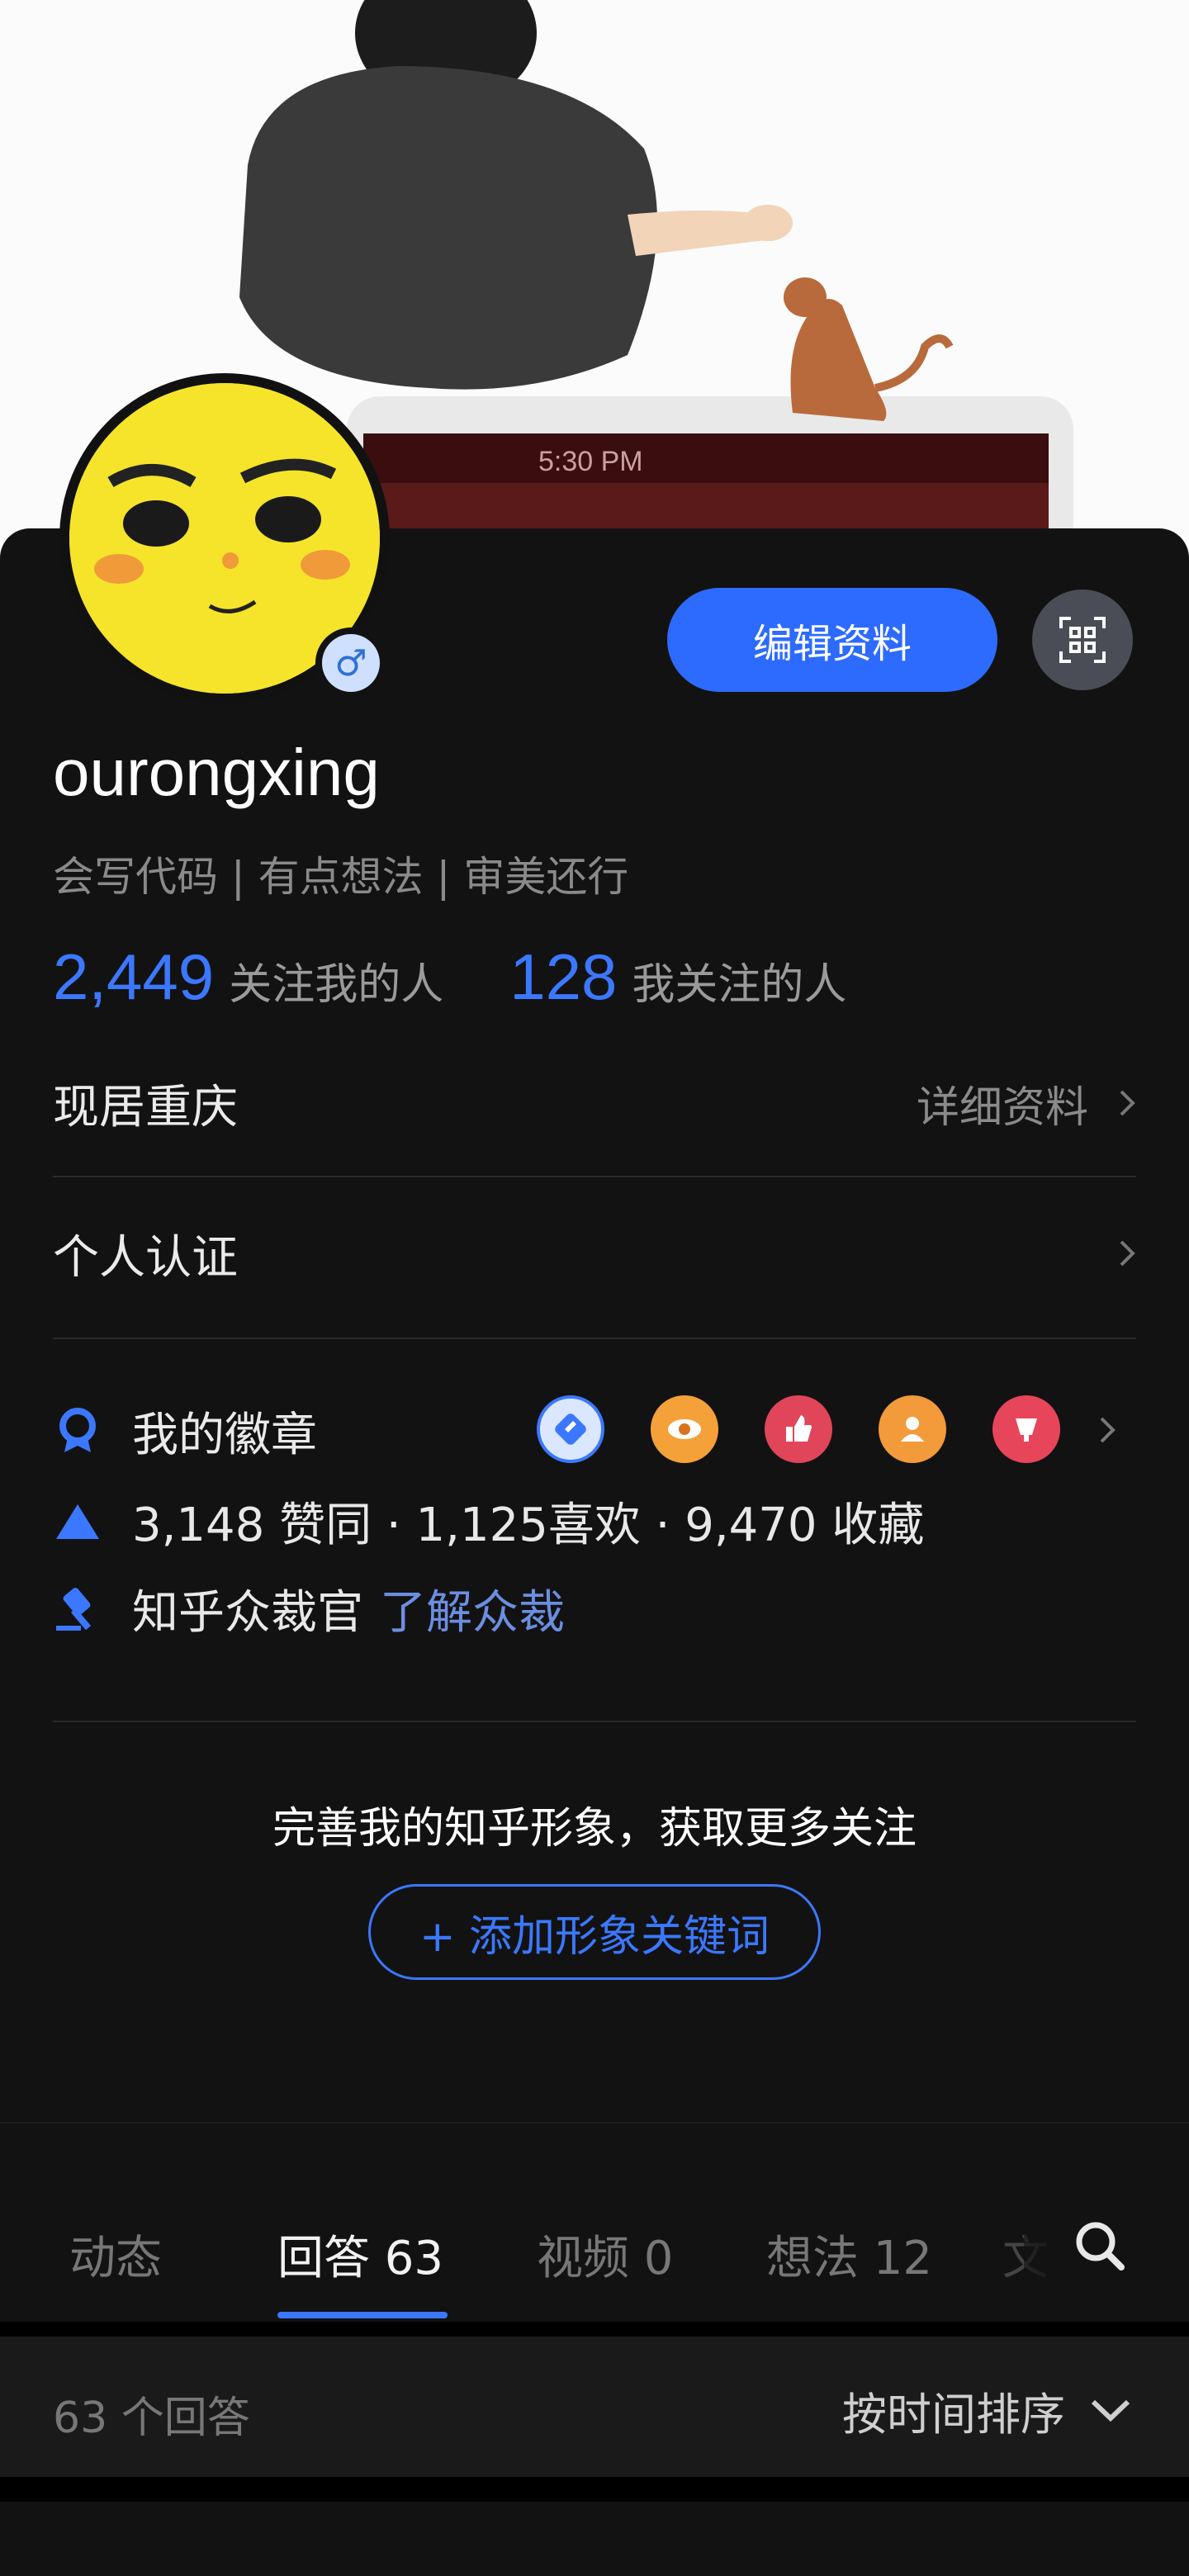 This screenshot has width=1189, height=2576. What do you see at coordinates (684, 1429) in the screenshot?
I see `eye-badge-icon` at bounding box center [684, 1429].